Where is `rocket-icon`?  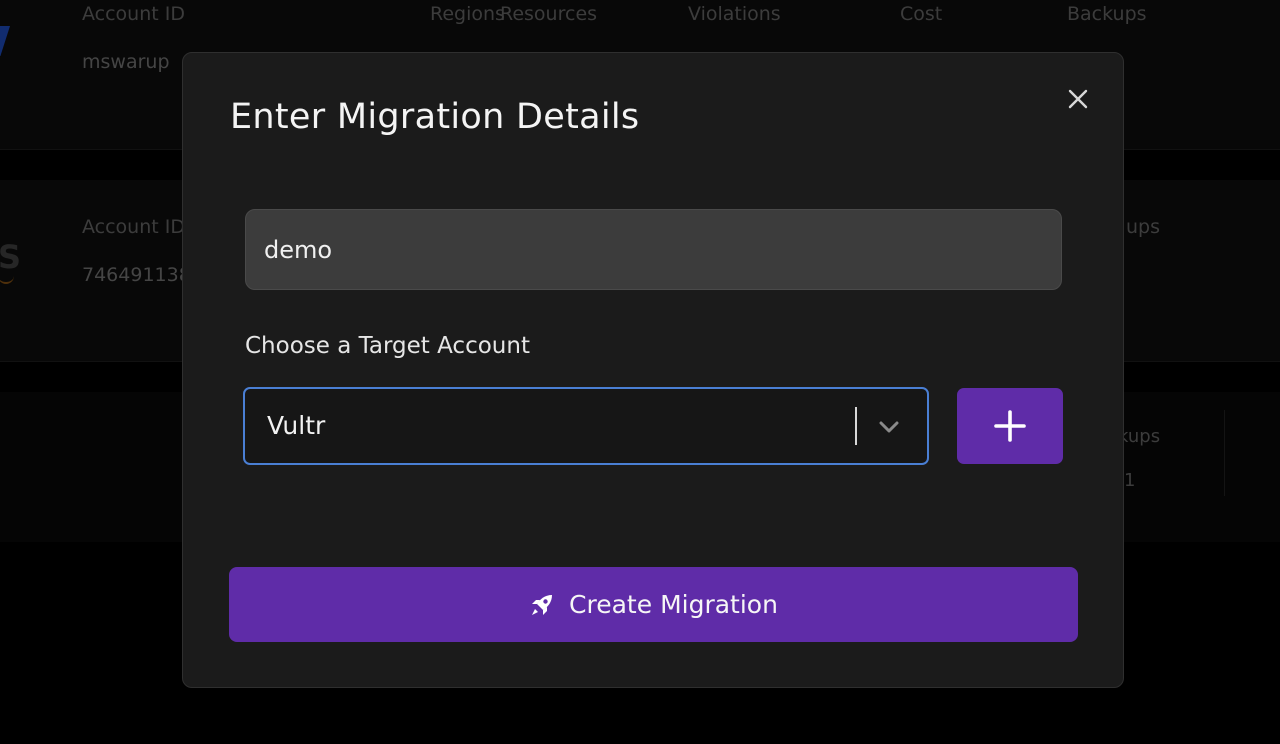
rocket-icon is located at coordinates (542, 604).